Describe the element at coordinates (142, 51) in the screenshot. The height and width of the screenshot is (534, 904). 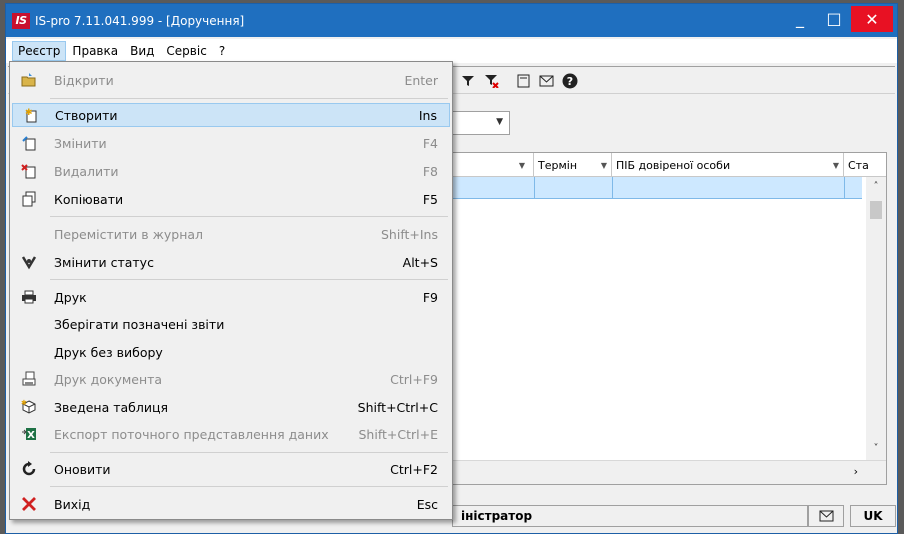
I see `menu-view: Вид` at that location.